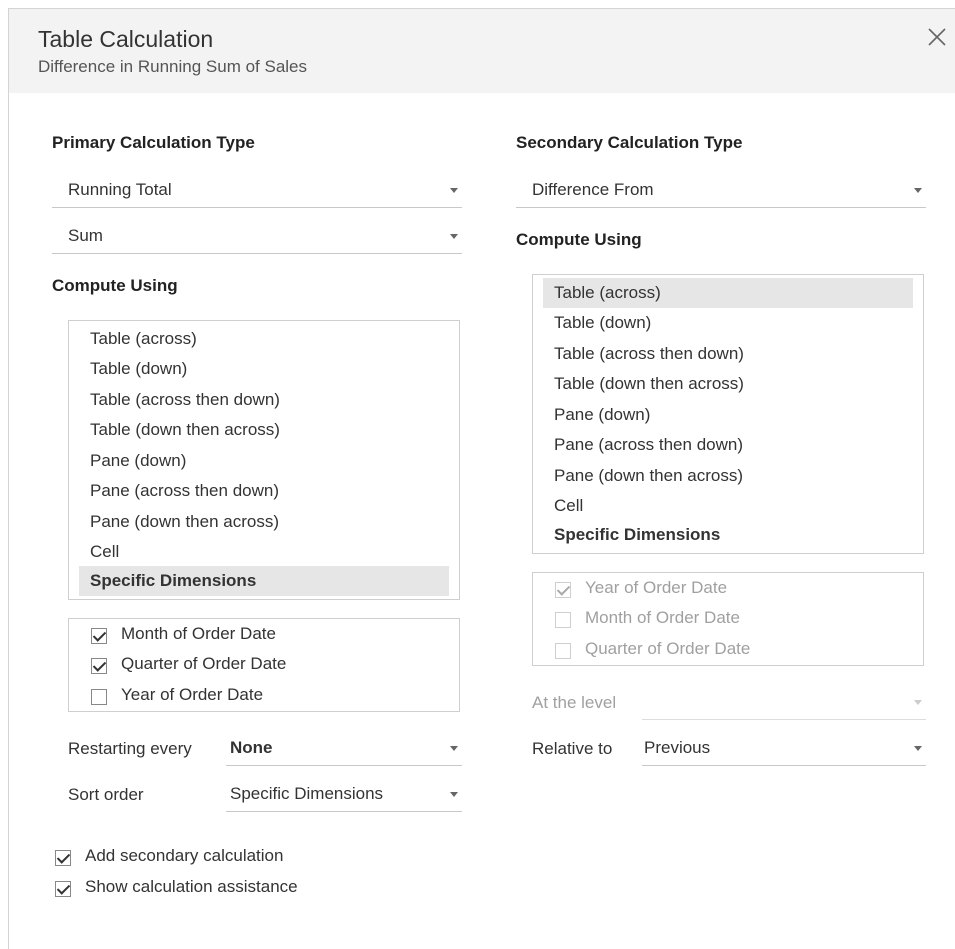 Image resolution: width=955 pixels, height=949 pixels. What do you see at coordinates (579, 239) in the screenshot?
I see `secondary-compute-using-heading: Compute Using` at bounding box center [579, 239].